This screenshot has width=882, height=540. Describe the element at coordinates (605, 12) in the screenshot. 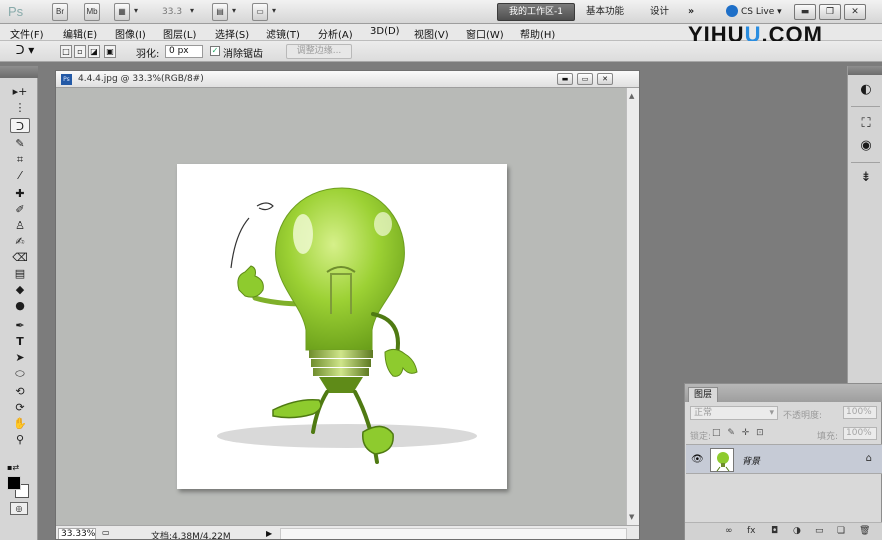

I see `workspace-essentials-button: 基本功能` at that location.